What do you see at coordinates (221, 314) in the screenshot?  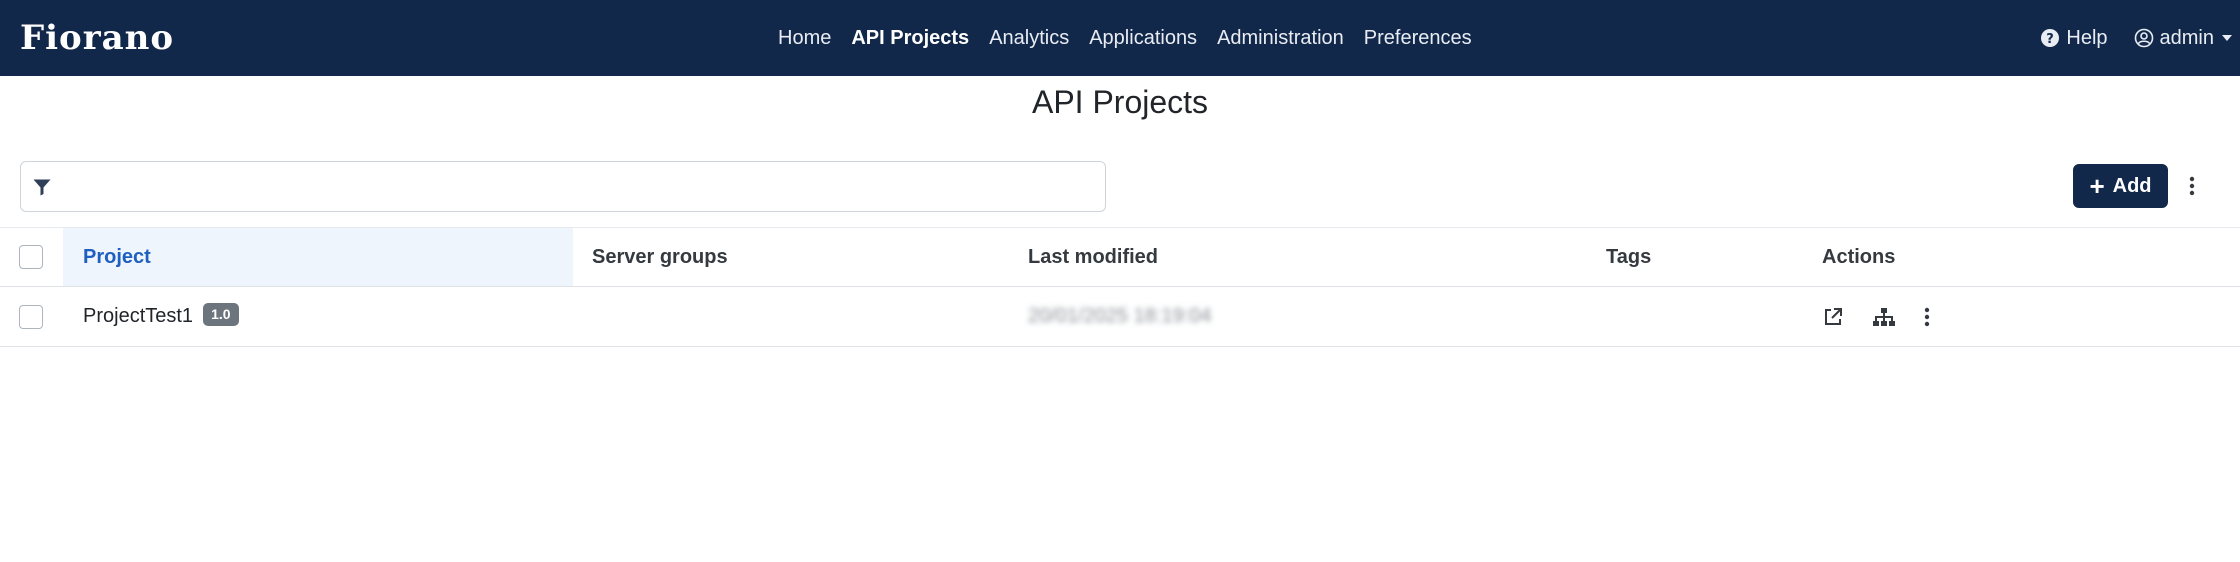 I see `version-badge: 1.0` at bounding box center [221, 314].